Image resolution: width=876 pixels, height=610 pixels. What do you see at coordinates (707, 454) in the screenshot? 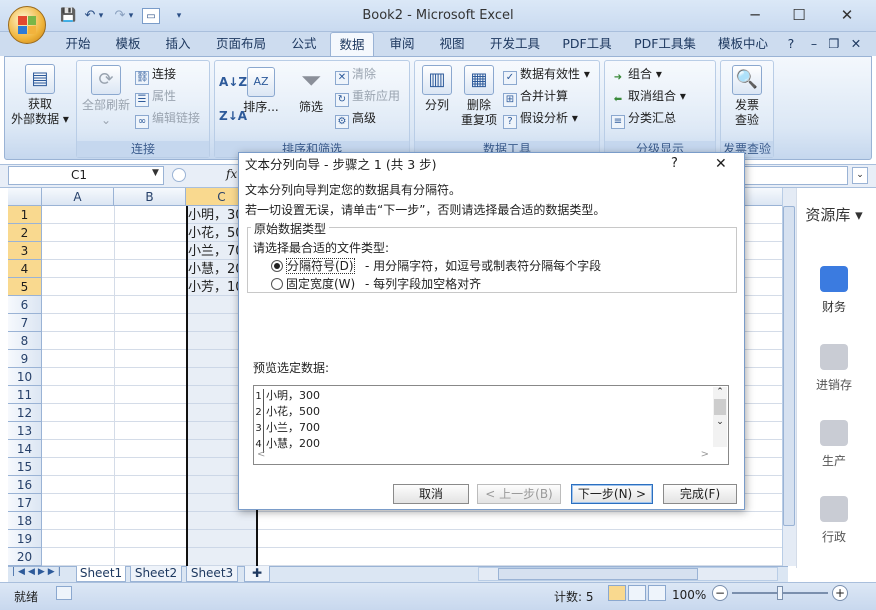
I see `preview-scroll-right-icon: >` at bounding box center [707, 454].